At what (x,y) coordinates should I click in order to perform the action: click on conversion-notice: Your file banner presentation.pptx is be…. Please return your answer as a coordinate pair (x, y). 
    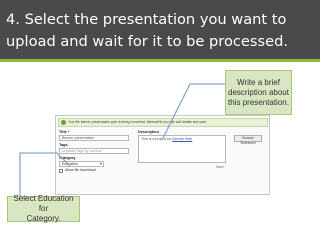
    Looking at the image, I should click on (163, 122).